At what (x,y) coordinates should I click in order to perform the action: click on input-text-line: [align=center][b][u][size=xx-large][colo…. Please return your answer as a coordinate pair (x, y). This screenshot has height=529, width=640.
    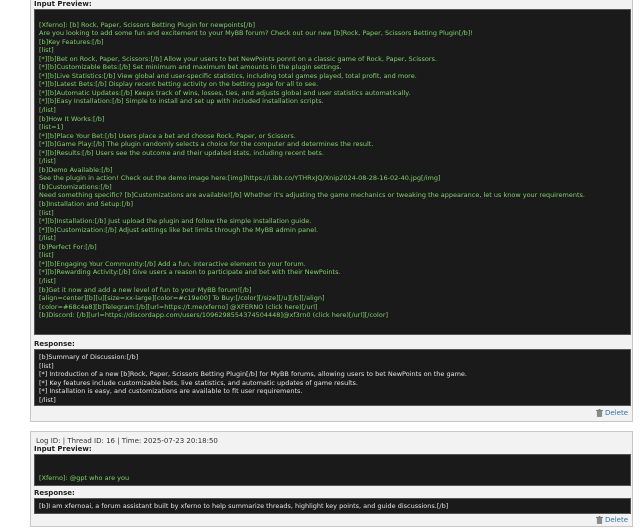
    Looking at the image, I should click on (182, 298).